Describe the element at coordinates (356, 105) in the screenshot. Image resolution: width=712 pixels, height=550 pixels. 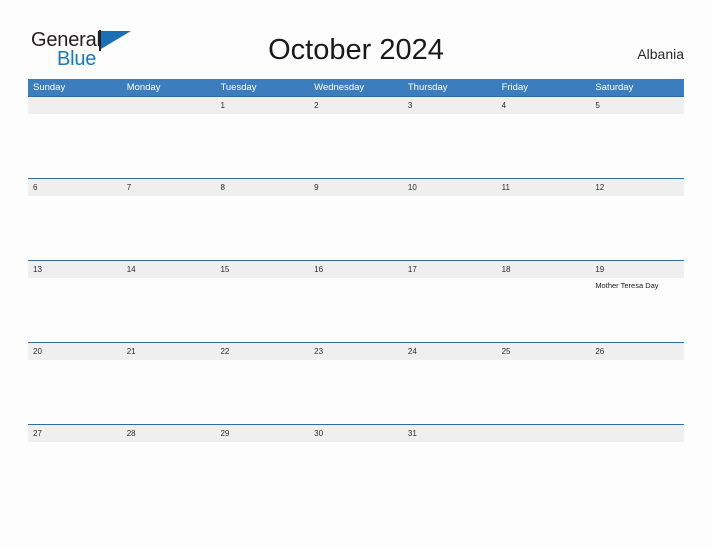
I see `day-number: 2` at that location.